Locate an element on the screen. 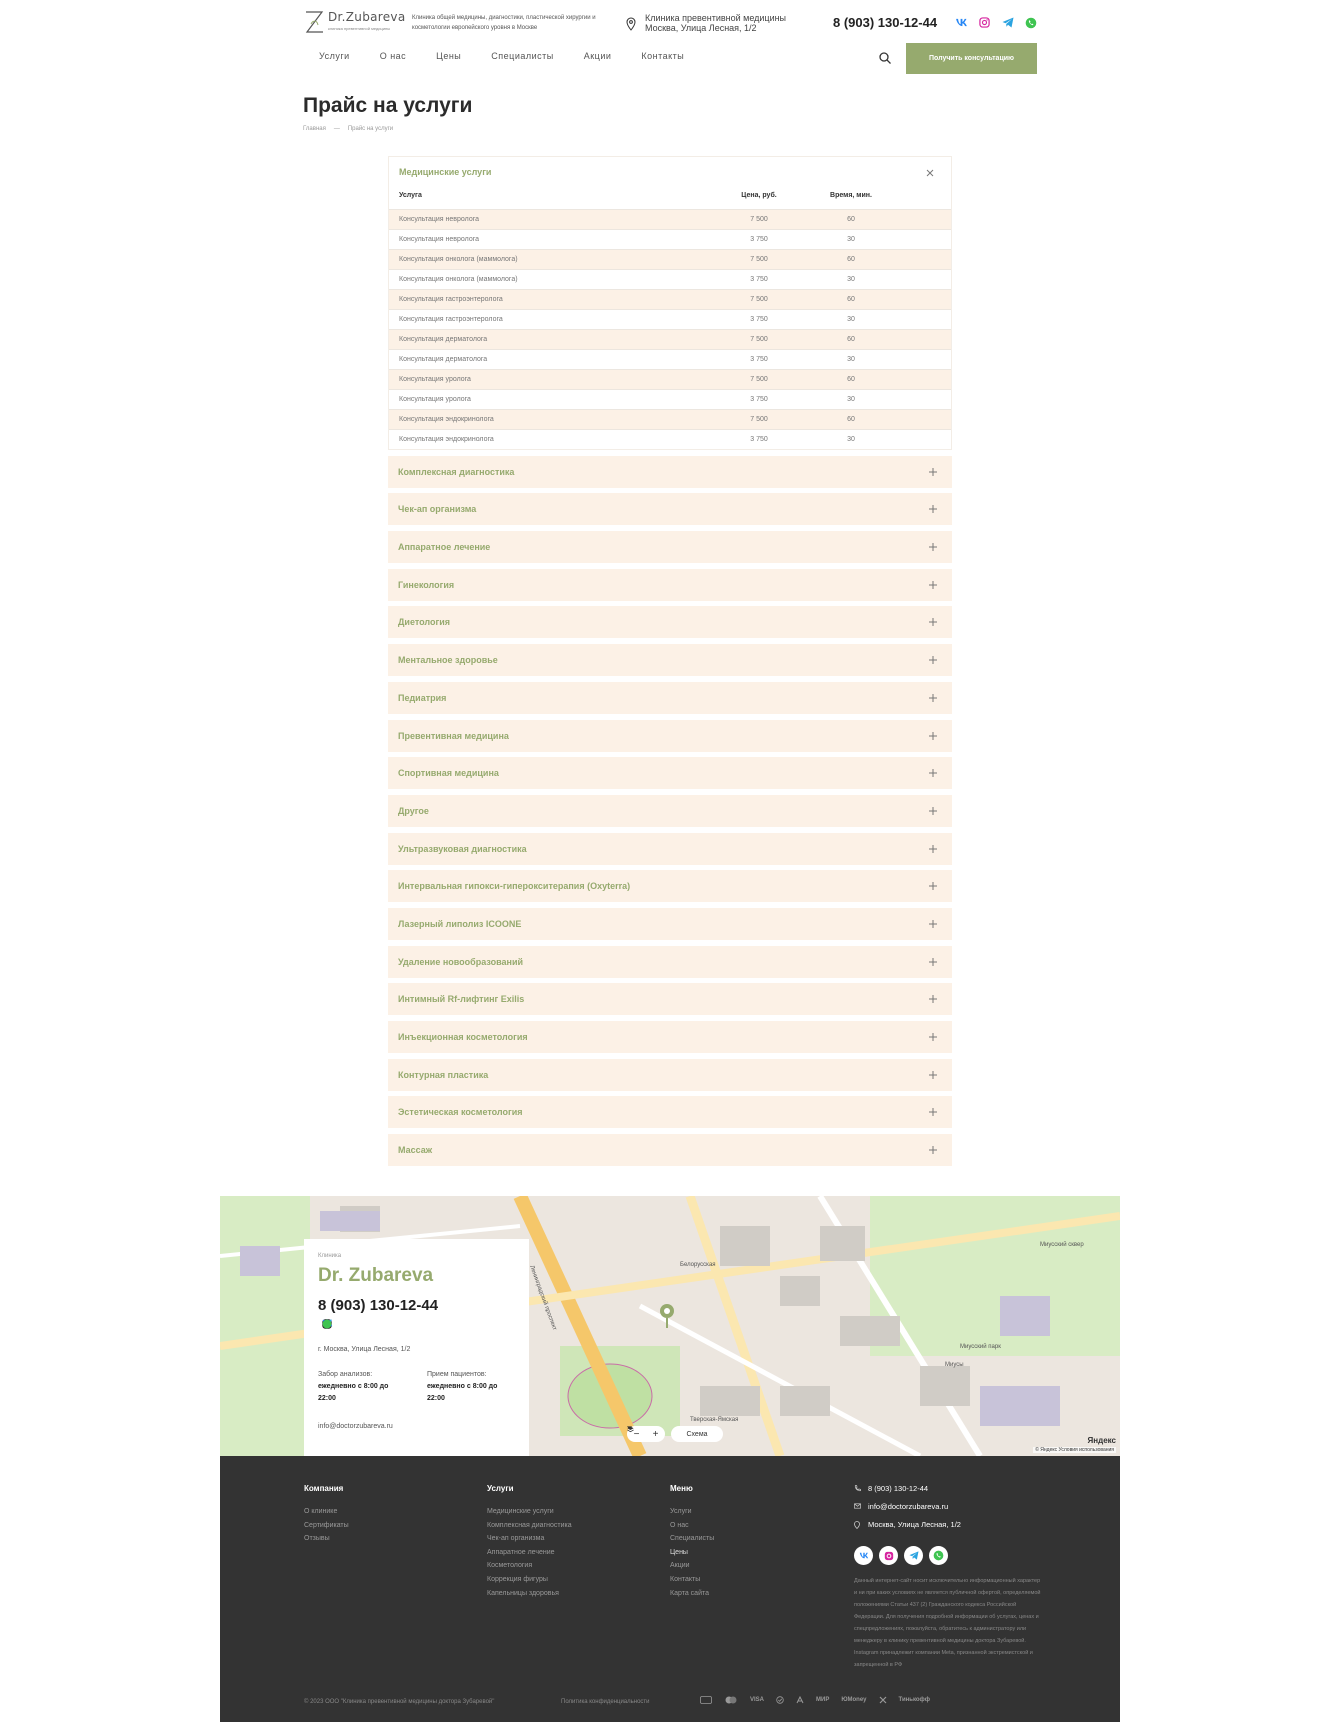 Image resolution: width=1340 pixels, height=1722 pixels. accordion-section: Ультразвуковая диагностика is located at coordinates (670, 848).